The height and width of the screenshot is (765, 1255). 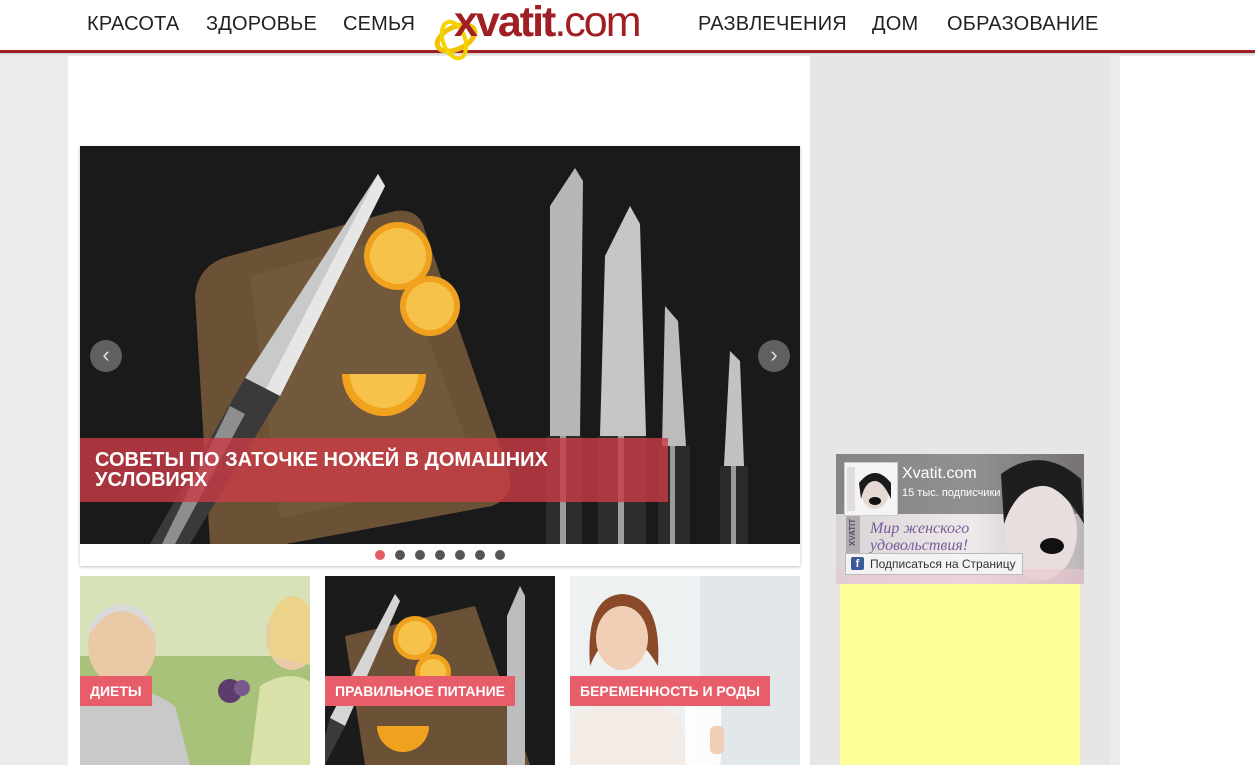 What do you see at coordinates (852, 532) in the screenshot?
I see `facebook-cover-side-text: XVATIT` at bounding box center [852, 532].